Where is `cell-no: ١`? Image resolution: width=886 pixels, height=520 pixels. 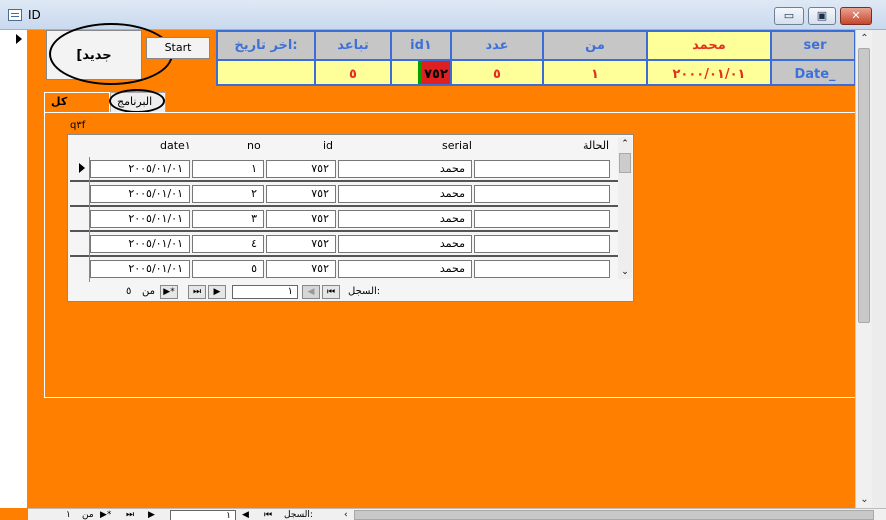 cell-no: ١ is located at coordinates (228, 169).